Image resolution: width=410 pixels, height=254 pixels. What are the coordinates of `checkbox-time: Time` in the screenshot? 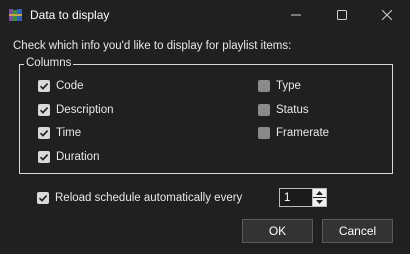 It's located at (59, 133).